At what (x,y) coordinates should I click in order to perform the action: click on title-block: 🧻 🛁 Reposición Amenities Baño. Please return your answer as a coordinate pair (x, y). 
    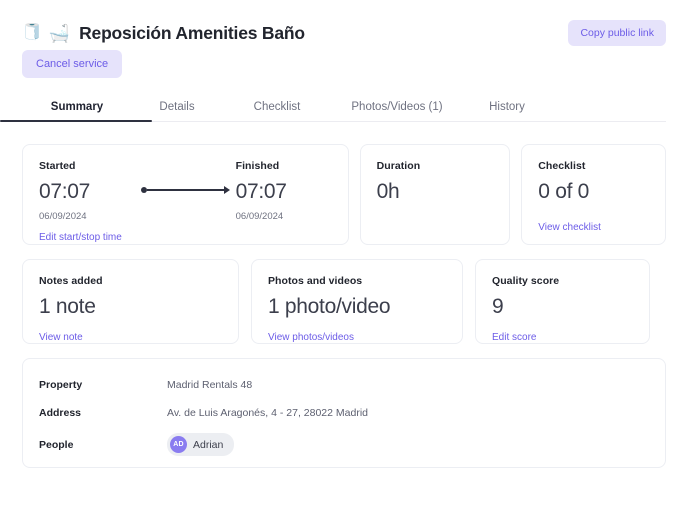
    Looking at the image, I should click on (295, 33).